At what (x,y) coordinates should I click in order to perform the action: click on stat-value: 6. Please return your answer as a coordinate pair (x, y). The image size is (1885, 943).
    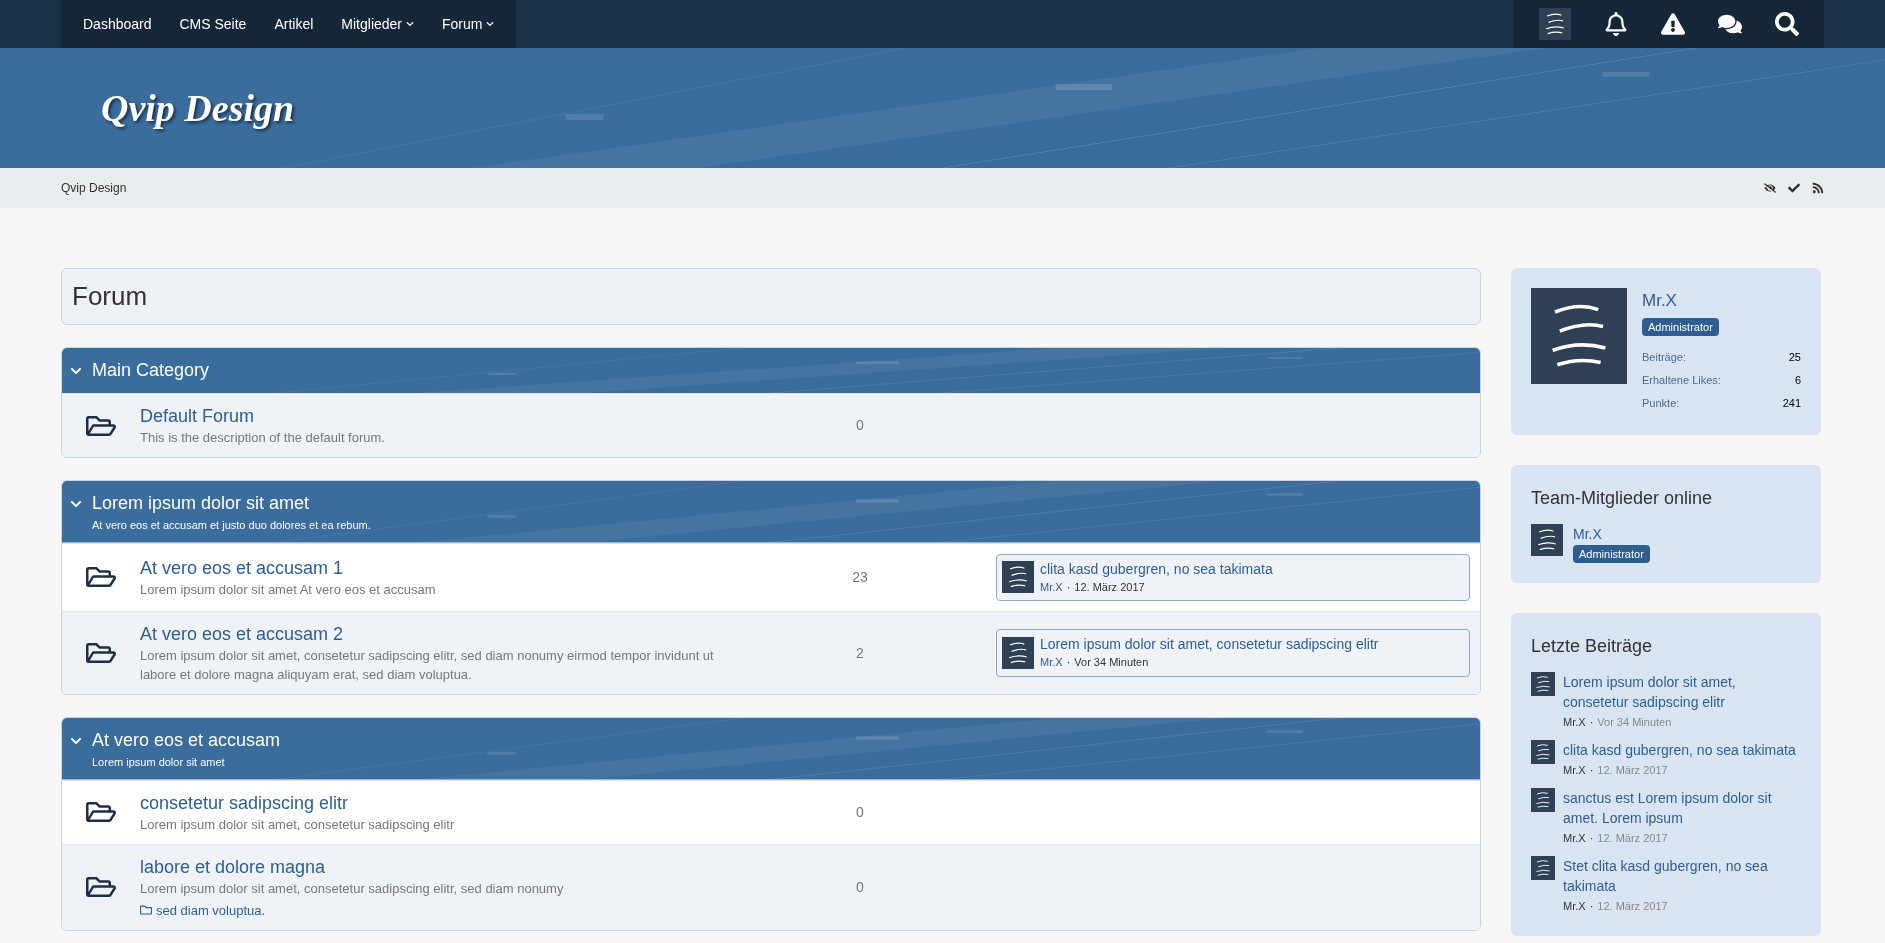
    Looking at the image, I should click on (1797, 380).